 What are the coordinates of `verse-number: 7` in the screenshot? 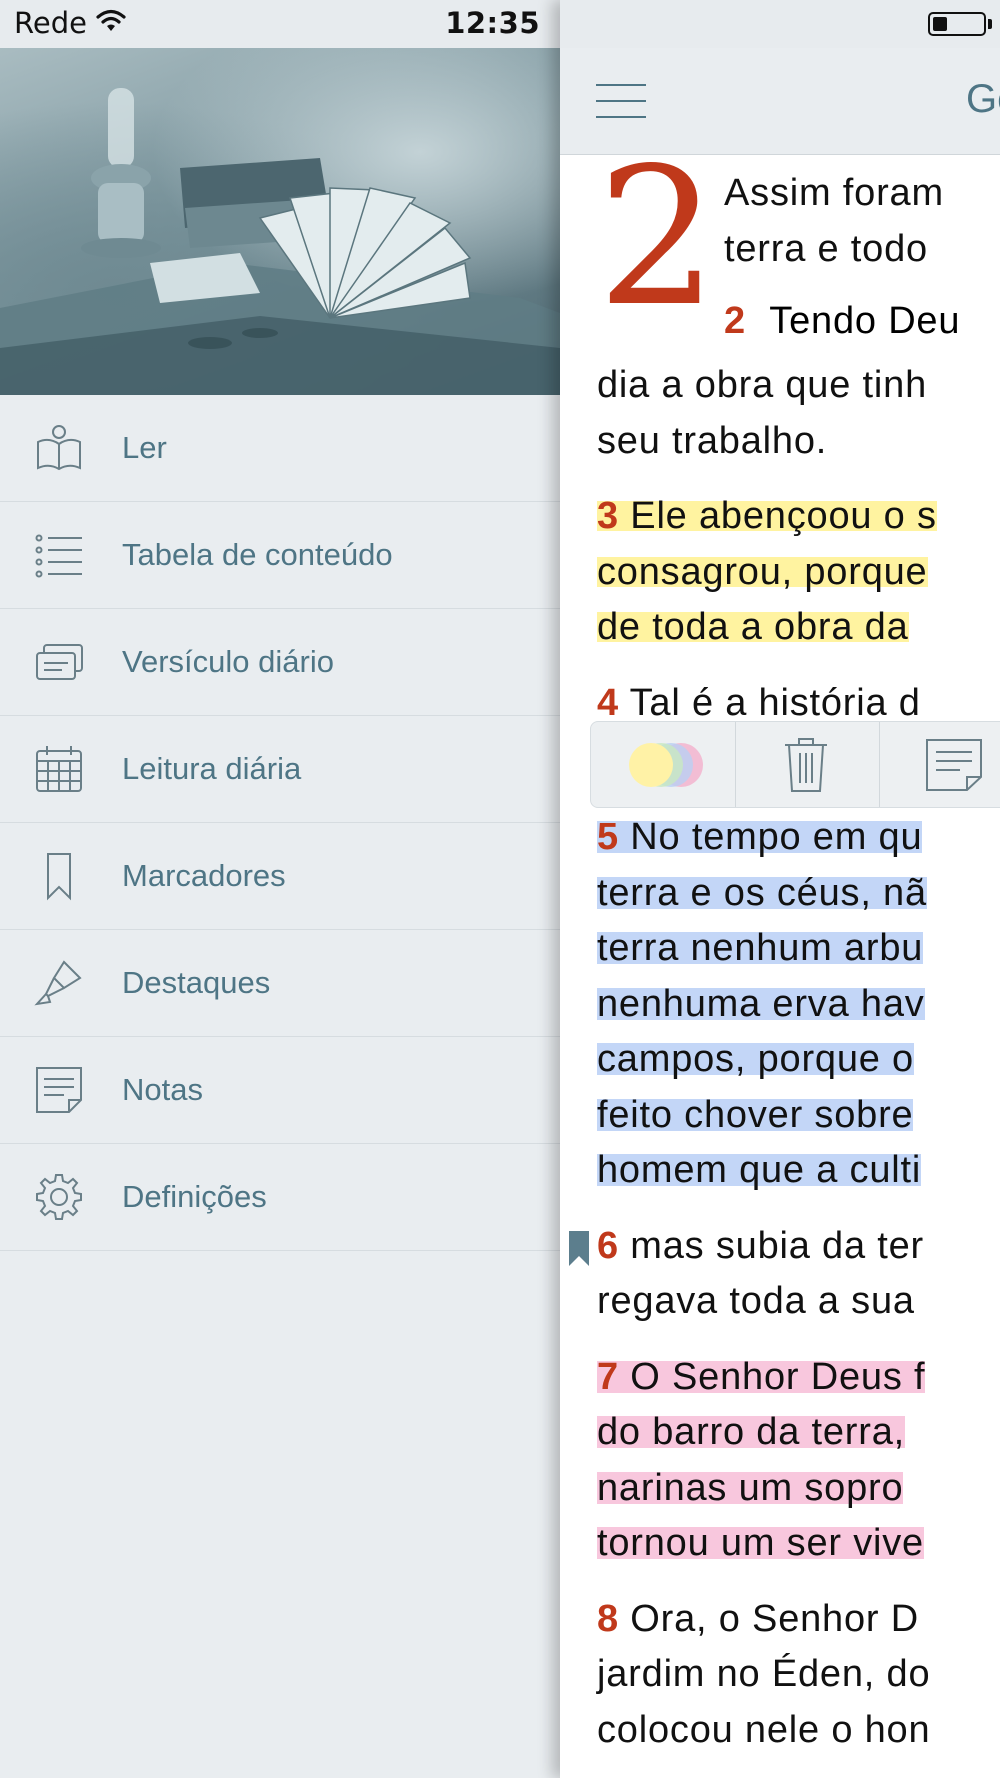 It's located at (608, 1376).